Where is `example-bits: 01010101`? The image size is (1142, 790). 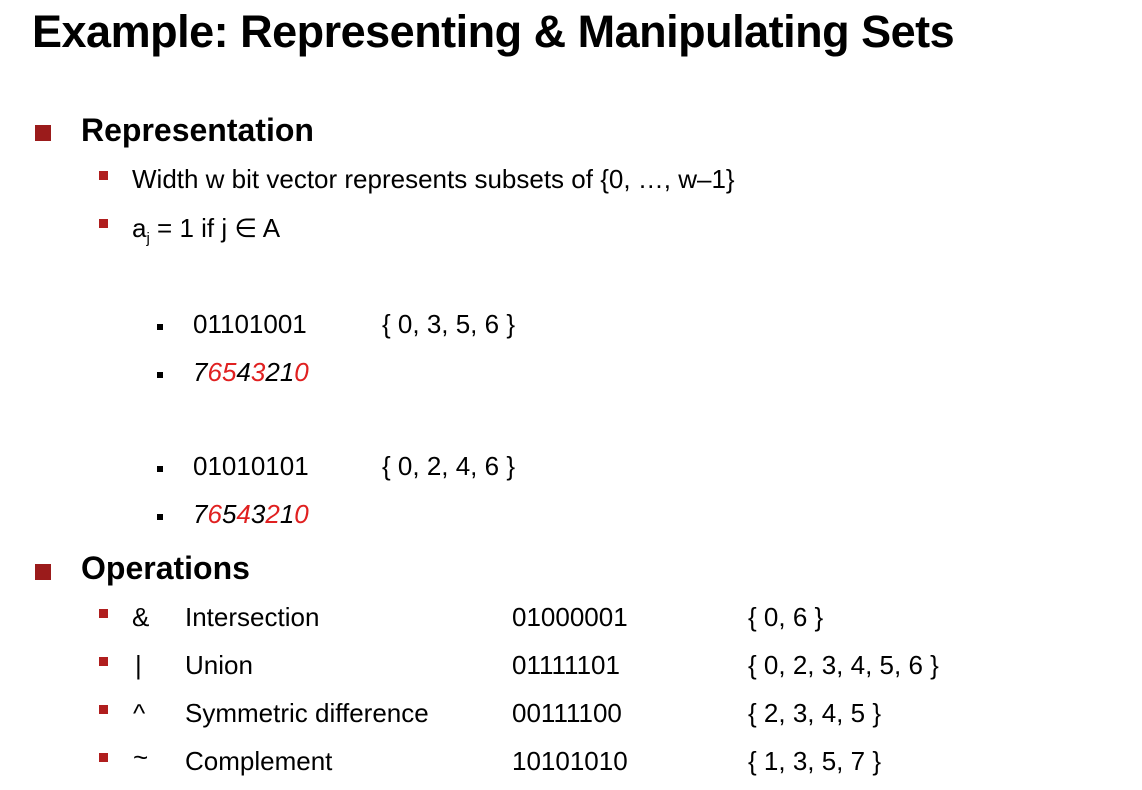
example-bits: 01010101 is located at coordinates (251, 466).